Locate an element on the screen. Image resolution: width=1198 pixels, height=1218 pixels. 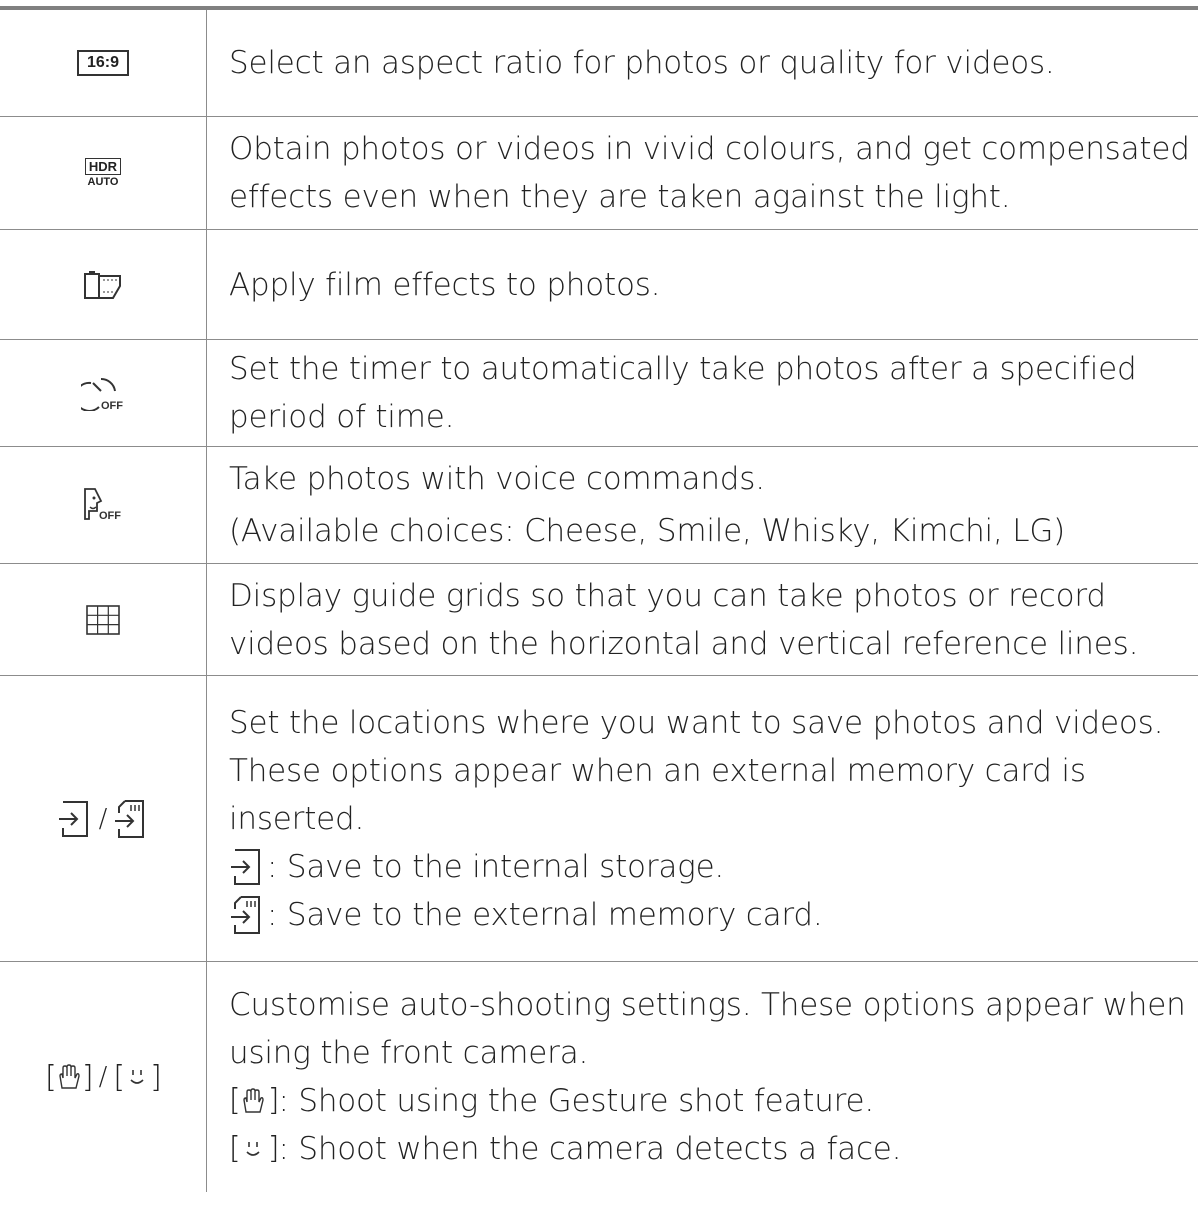
voice-shutter-off-icon: OFF is located at coordinates (102, 505).